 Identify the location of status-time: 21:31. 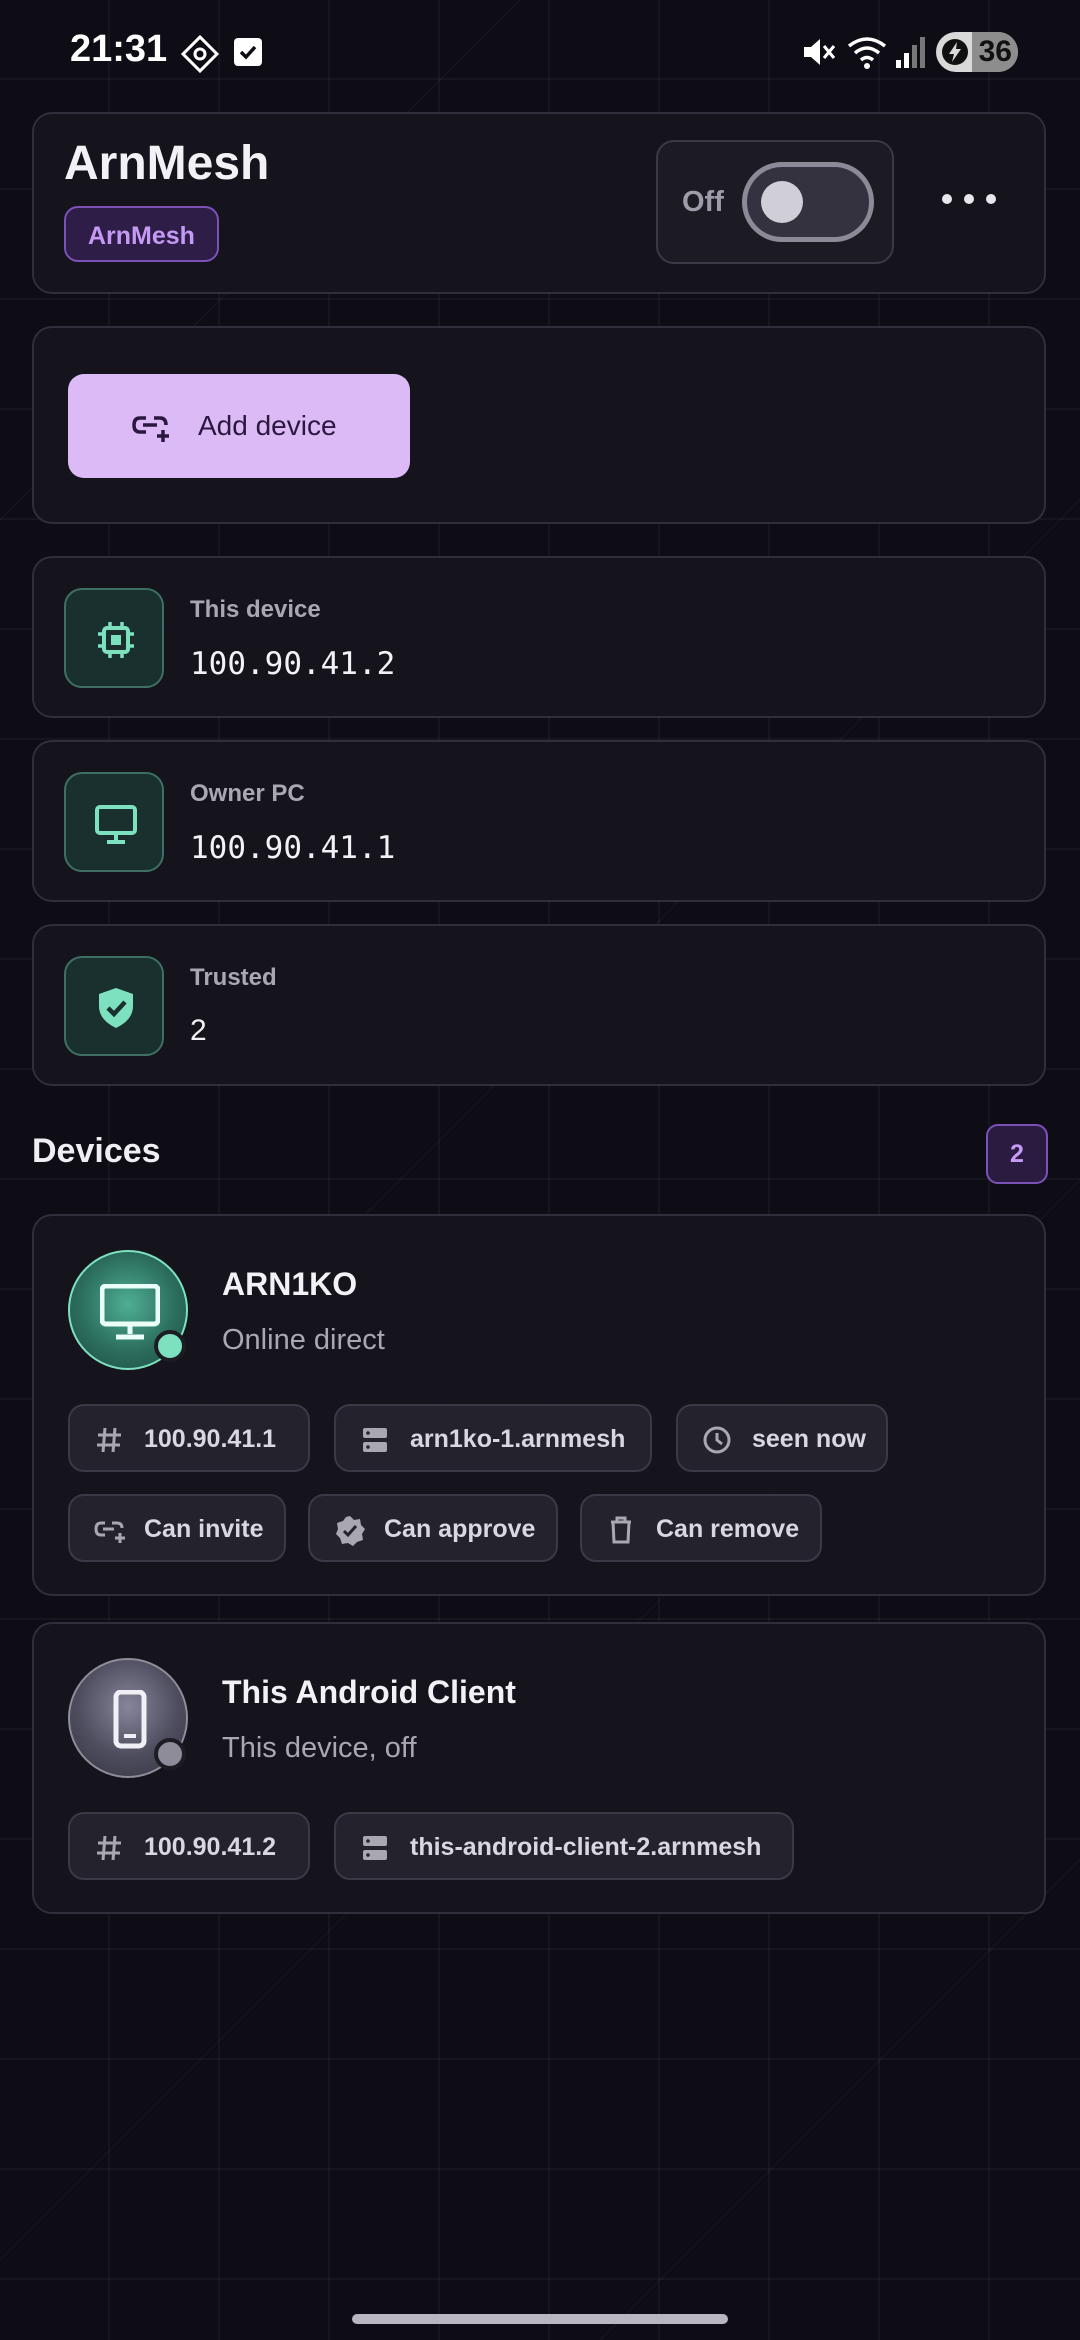
(119, 49).